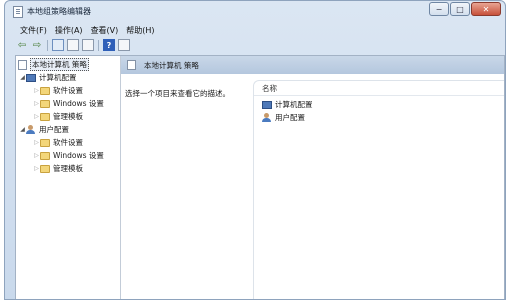 The image size is (510, 300). What do you see at coordinates (37, 45) in the screenshot?
I see `forward-icon: ⇨` at bounding box center [37, 45].